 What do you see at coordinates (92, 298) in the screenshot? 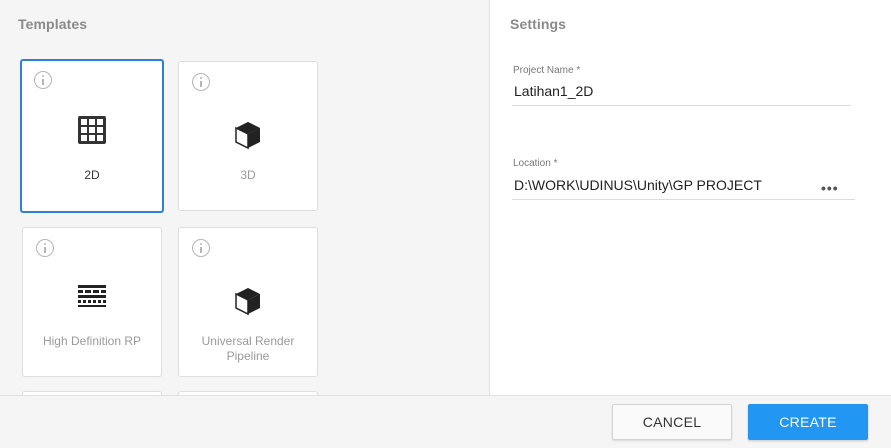
I see `hdrp-icon` at bounding box center [92, 298].